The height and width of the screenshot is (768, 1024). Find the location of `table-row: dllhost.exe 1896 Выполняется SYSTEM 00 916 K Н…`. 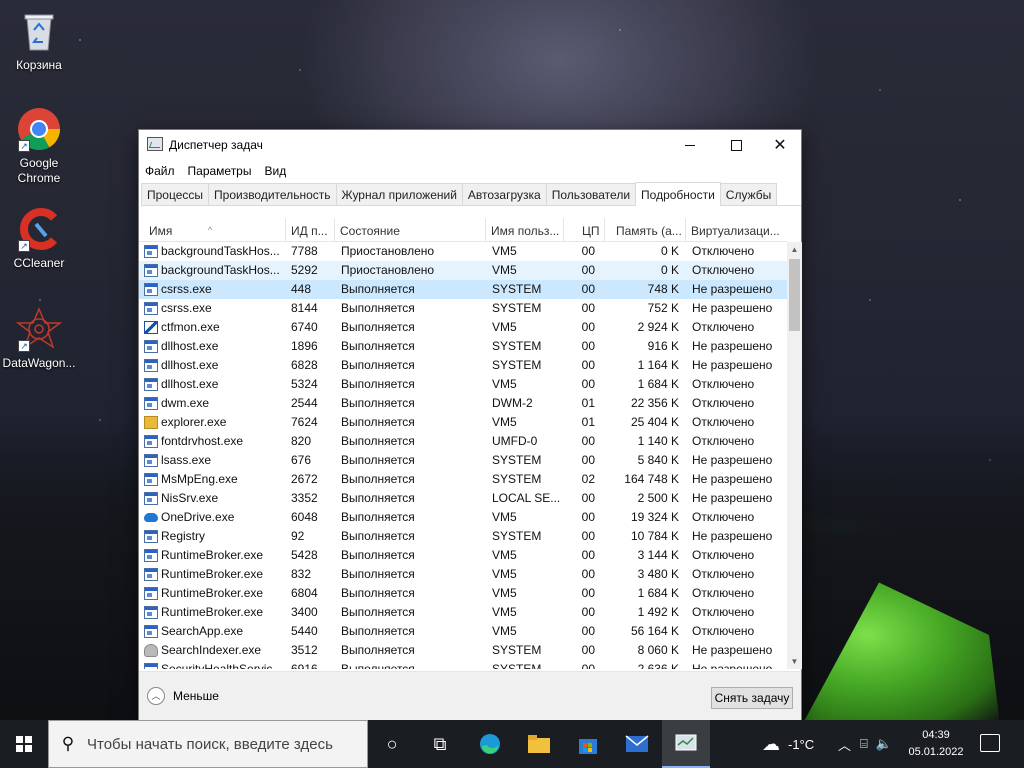

table-row: dllhost.exe 1896 Выполняется SYSTEM 00 916 K Н… is located at coordinates (463, 346).